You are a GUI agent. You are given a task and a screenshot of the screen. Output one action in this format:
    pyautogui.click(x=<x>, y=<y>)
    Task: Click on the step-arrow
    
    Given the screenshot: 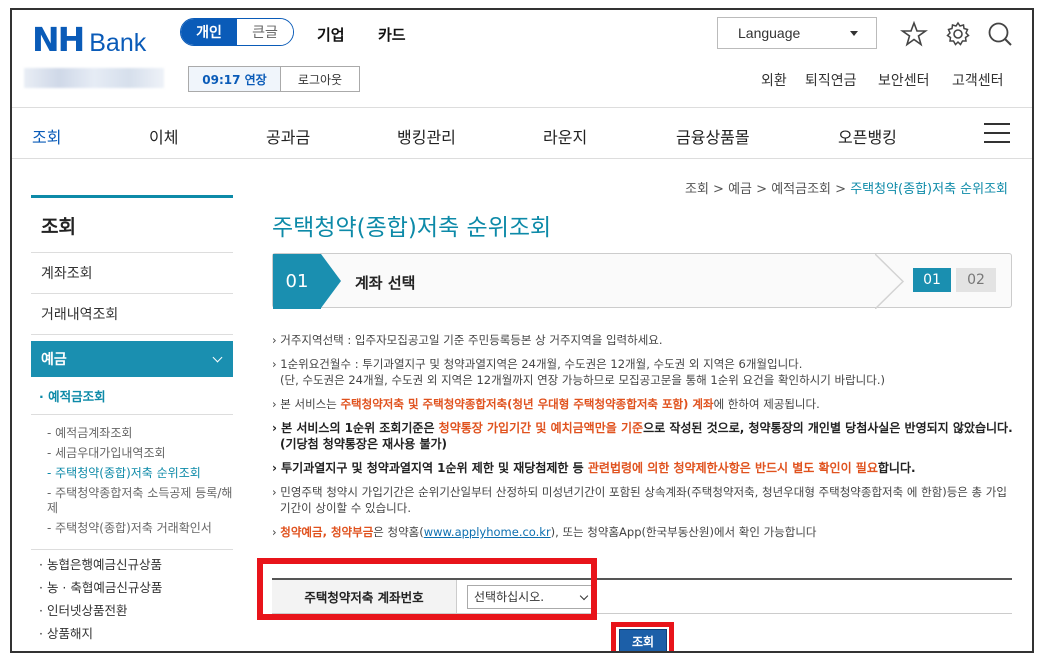 What is the action you would take?
    pyautogui.click(x=331, y=281)
    